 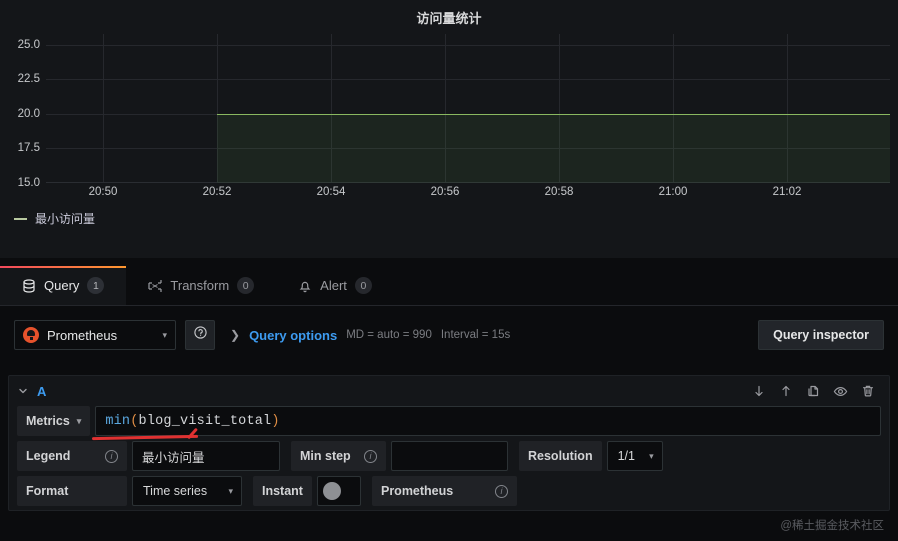 I want to click on min-step-label-text: Min step, so click(x=325, y=456).